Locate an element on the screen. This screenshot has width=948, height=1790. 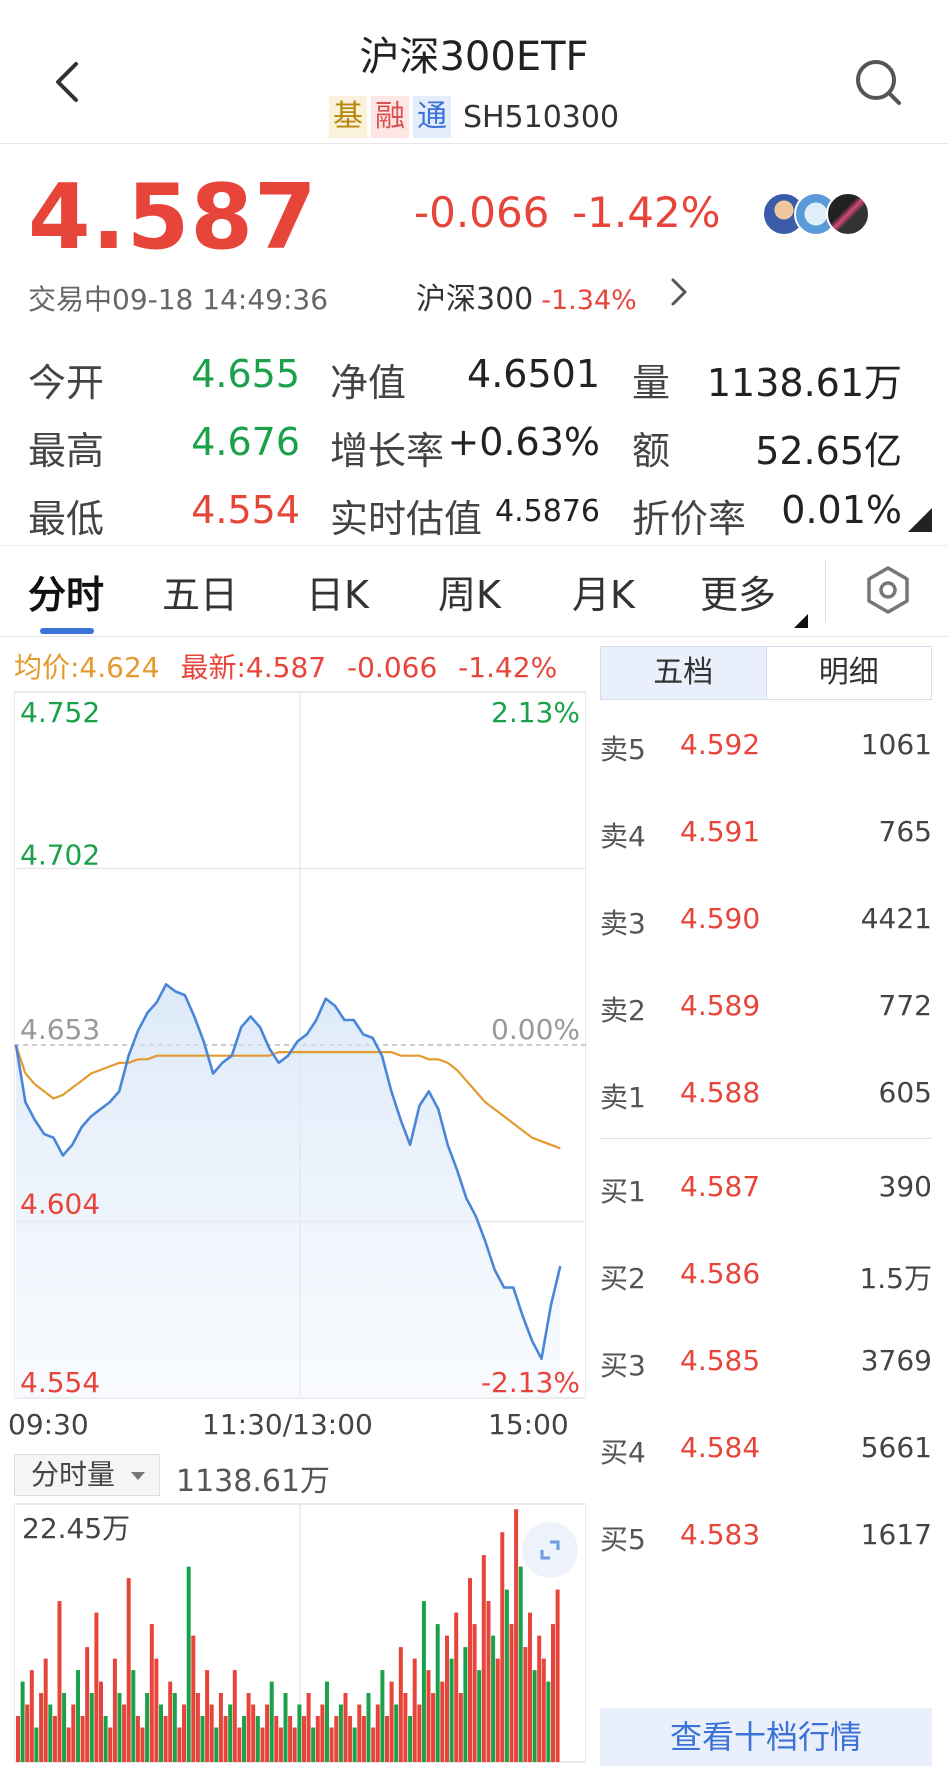
index-pct: -1.34% is located at coordinates (589, 300).